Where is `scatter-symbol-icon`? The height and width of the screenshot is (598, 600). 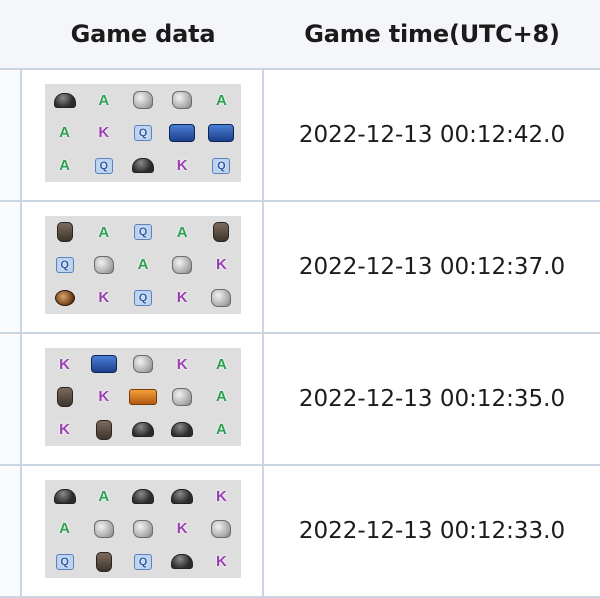 scatter-symbol-icon is located at coordinates (142, 396).